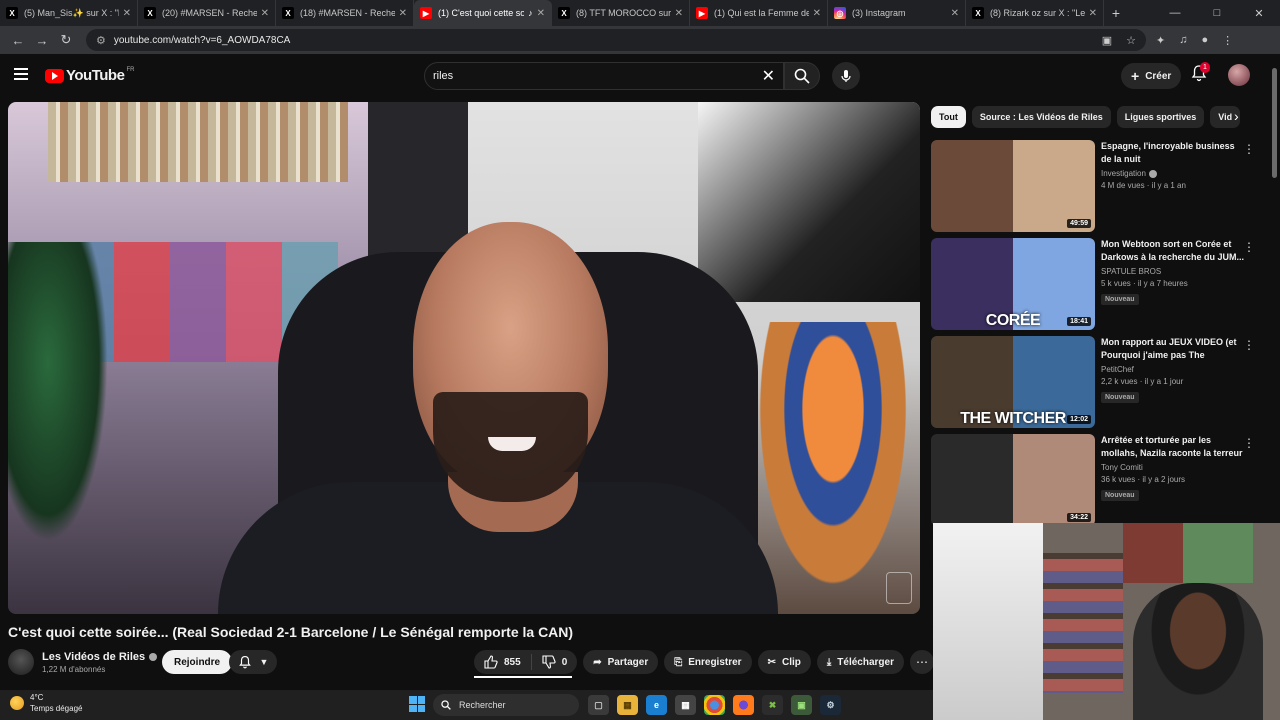 The image size is (1280, 720). What do you see at coordinates (1013, 284) in the screenshot?
I see `video-thumbnail: CORÉE 18:41` at bounding box center [1013, 284].